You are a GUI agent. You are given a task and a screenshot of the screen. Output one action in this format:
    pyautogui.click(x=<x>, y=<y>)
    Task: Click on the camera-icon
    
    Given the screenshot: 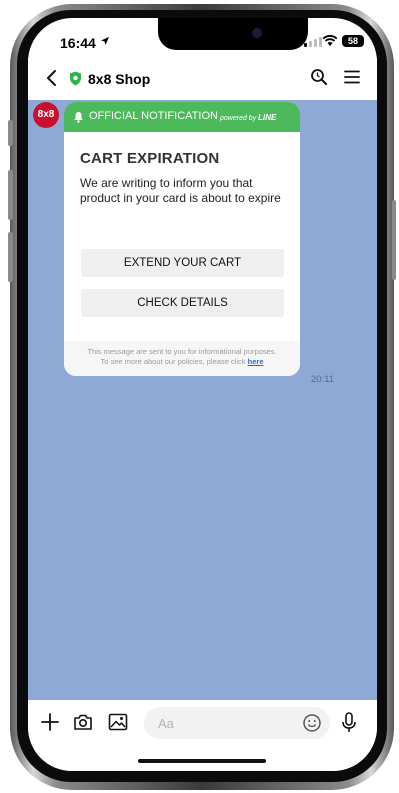 What is the action you would take?
    pyautogui.click(x=83, y=722)
    